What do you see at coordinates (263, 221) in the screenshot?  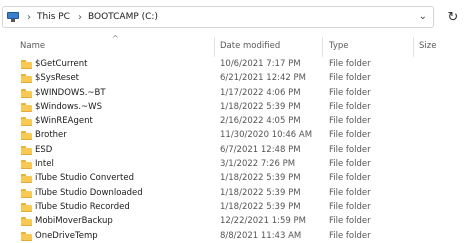 I see `item-date-modified: 12/22/2021 1:59 PM` at bounding box center [263, 221].